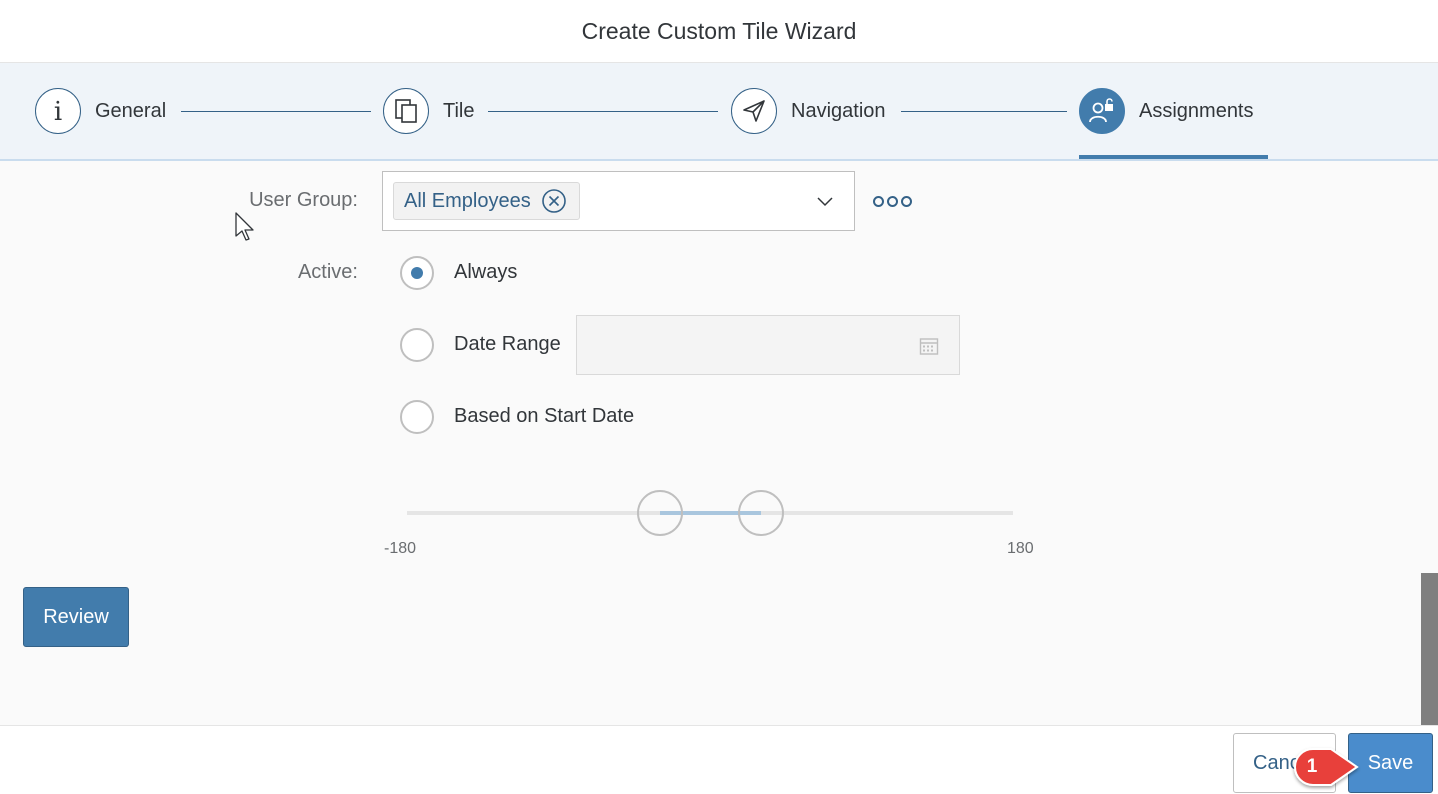  What do you see at coordinates (719, 759) in the screenshot?
I see `footer-toolbar: Canc Save` at bounding box center [719, 759].